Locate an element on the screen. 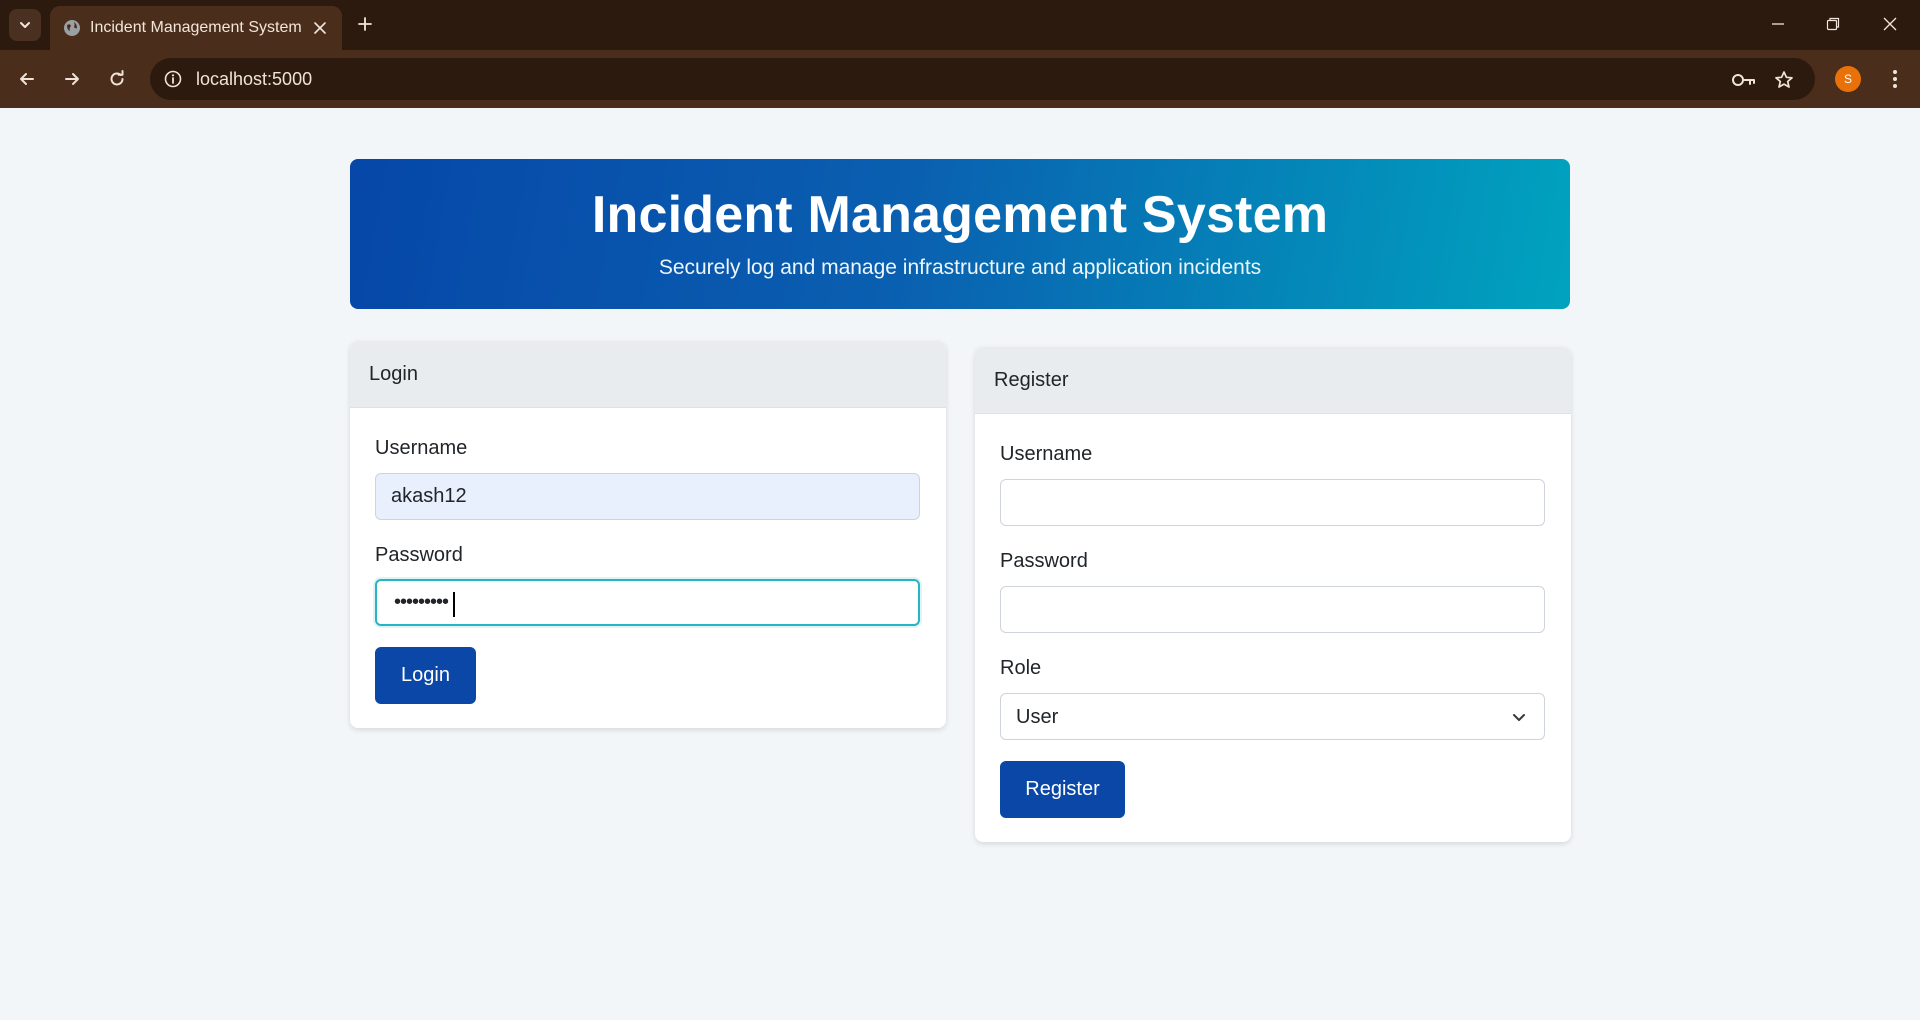 The width and height of the screenshot is (1920, 1020). browser-toolbar: localhost:5000 S is located at coordinates (960, 79).